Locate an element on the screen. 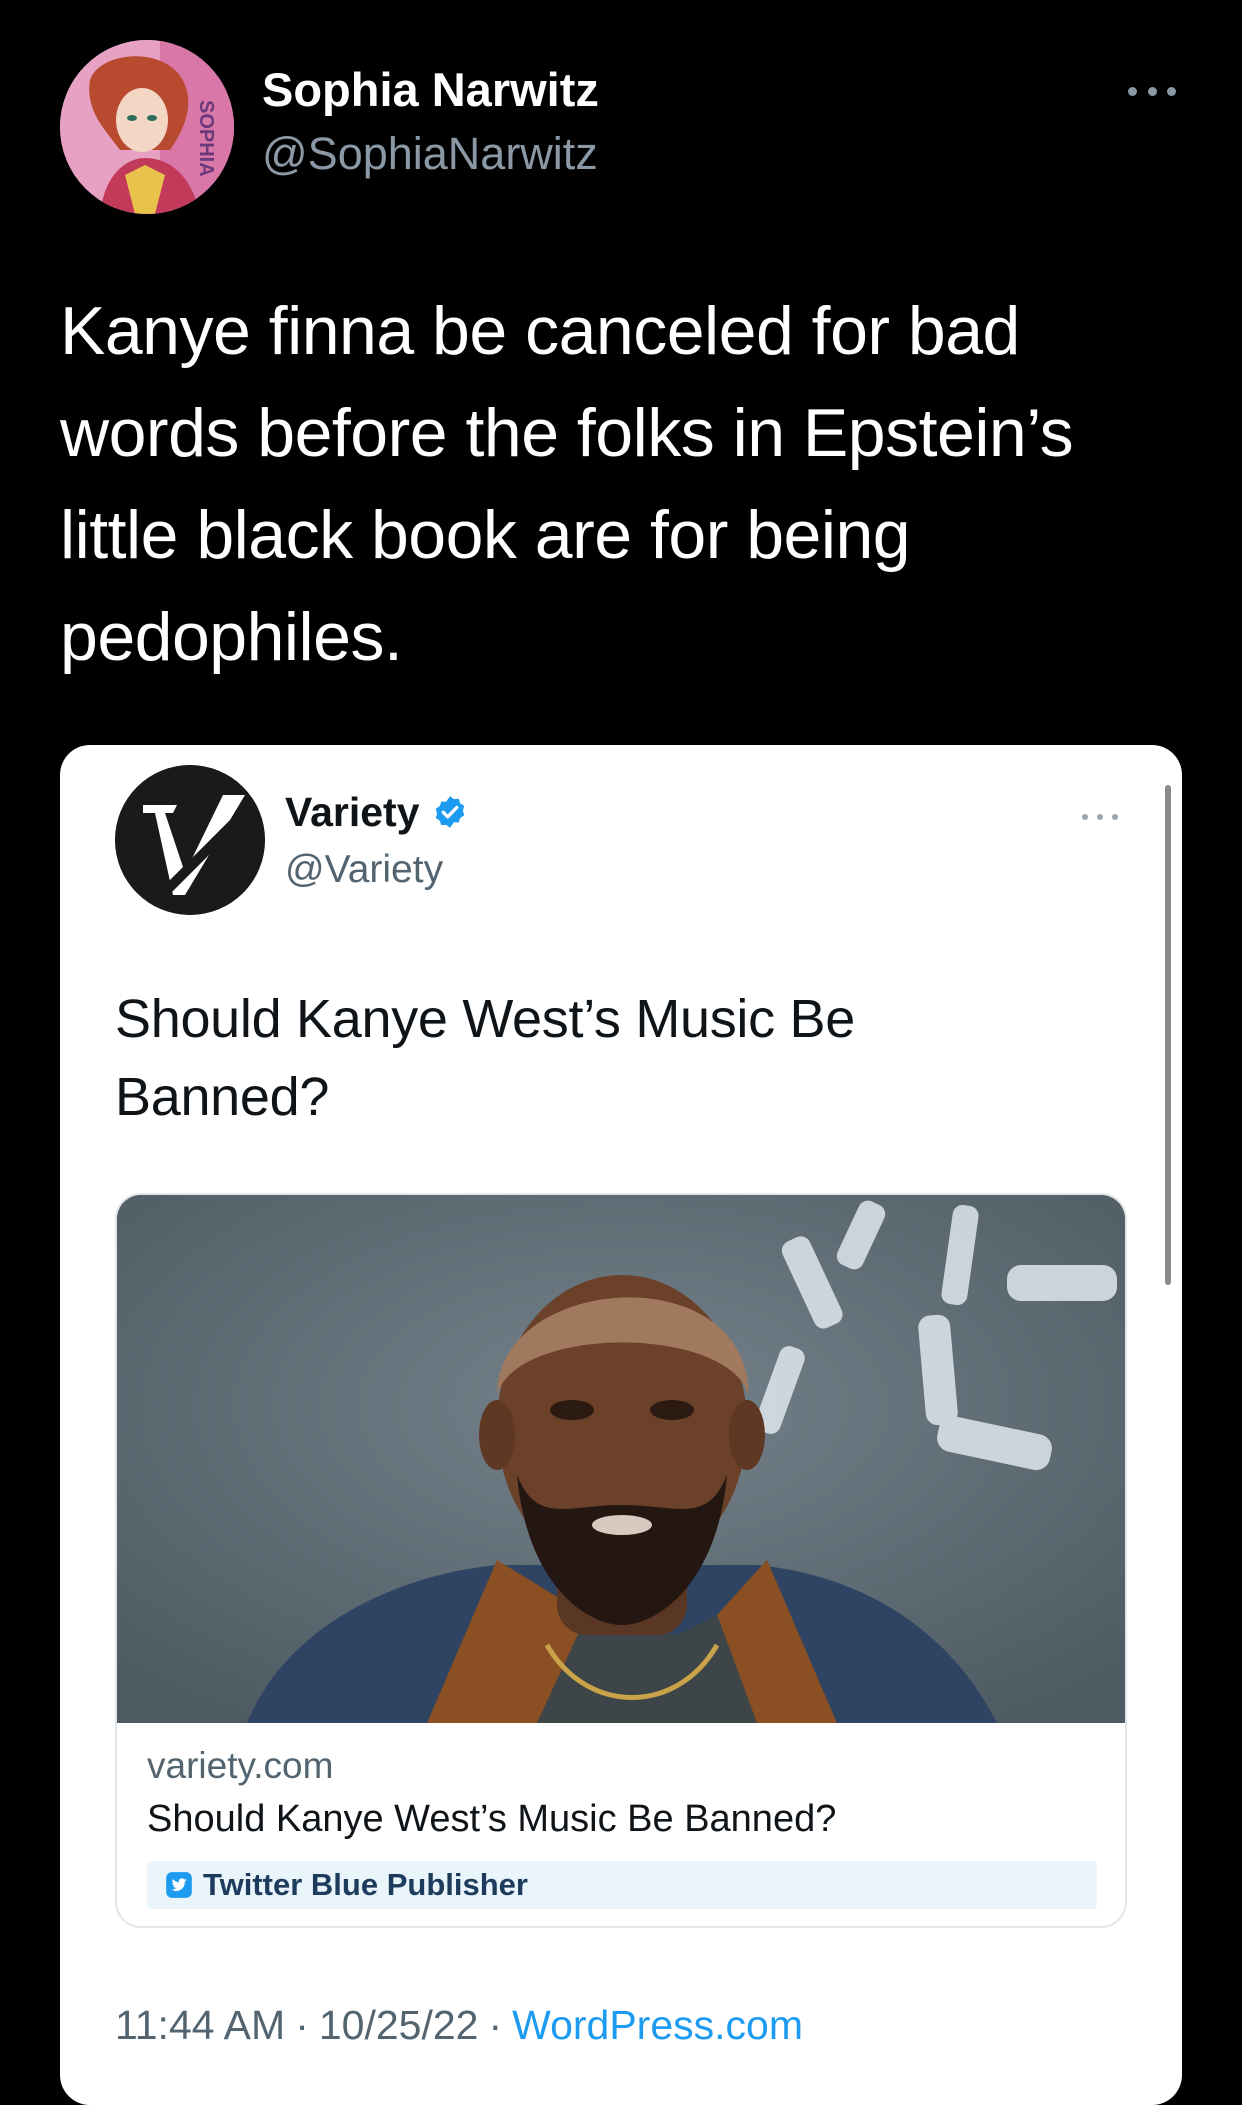  quoted-tweet-footer: 11:44 AM · 10/25/22 · WordPress.com is located at coordinates (459, 2025).